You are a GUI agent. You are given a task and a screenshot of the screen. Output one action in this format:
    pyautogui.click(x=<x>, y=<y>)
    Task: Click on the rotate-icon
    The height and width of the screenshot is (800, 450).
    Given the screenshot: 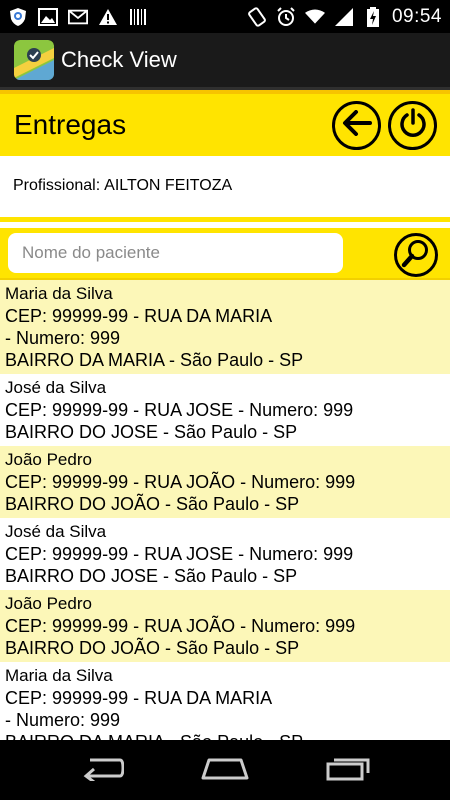 What is the action you would take?
    pyautogui.click(x=257, y=16)
    